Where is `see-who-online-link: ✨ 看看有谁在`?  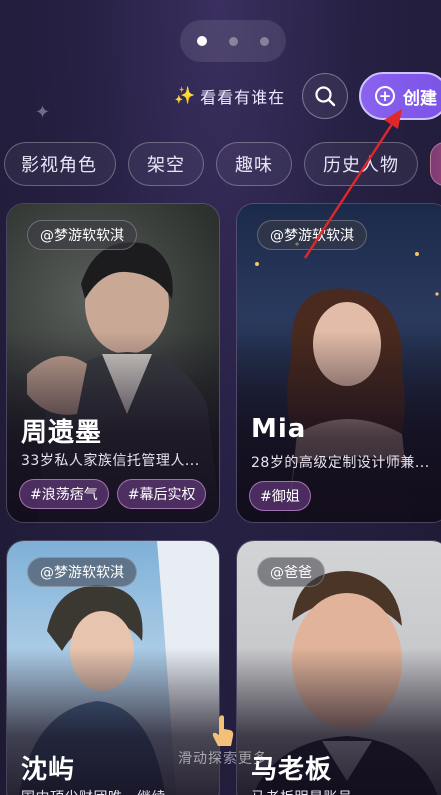
see-who-online-link: ✨ 看看有谁在 is located at coordinates (229, 96).